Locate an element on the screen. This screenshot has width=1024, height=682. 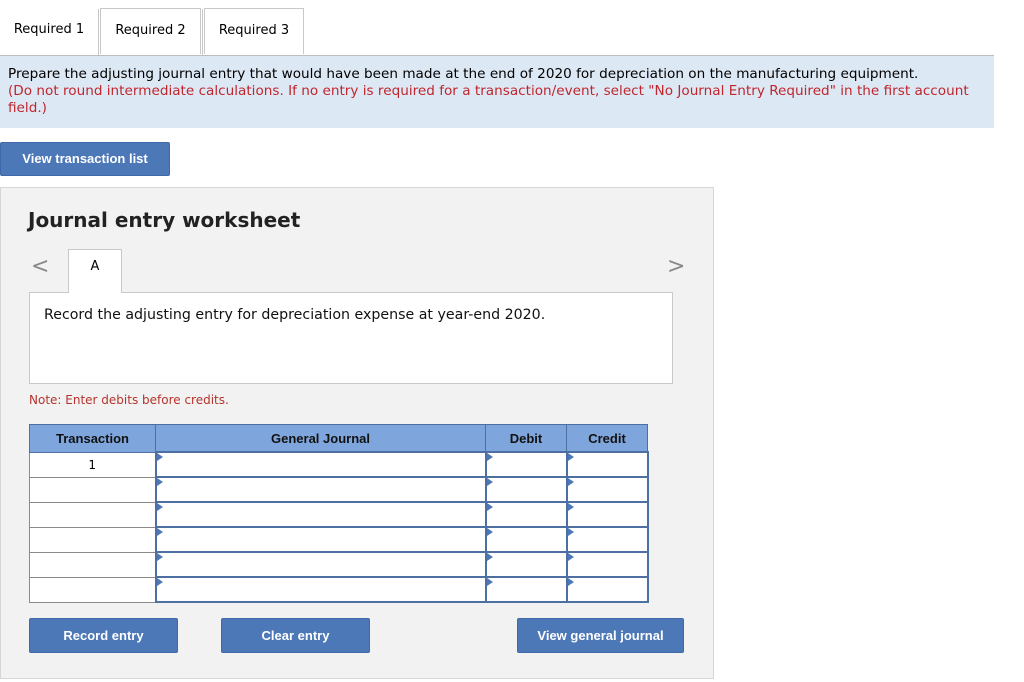
previous-entry-chevron-icon: < is located at coordinates (40, 266).